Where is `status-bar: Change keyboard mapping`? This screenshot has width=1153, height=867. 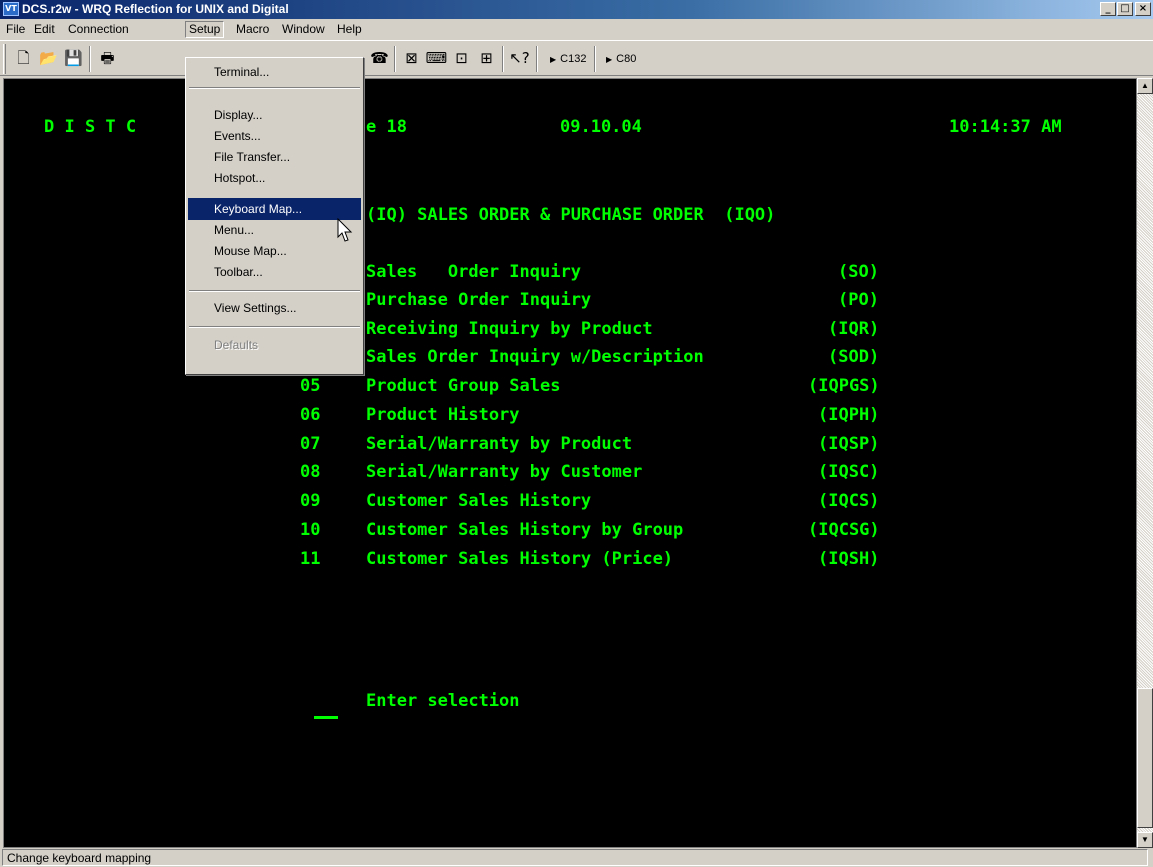
status-bar: Change keyboard mapping is located at coordinates (576, 857).